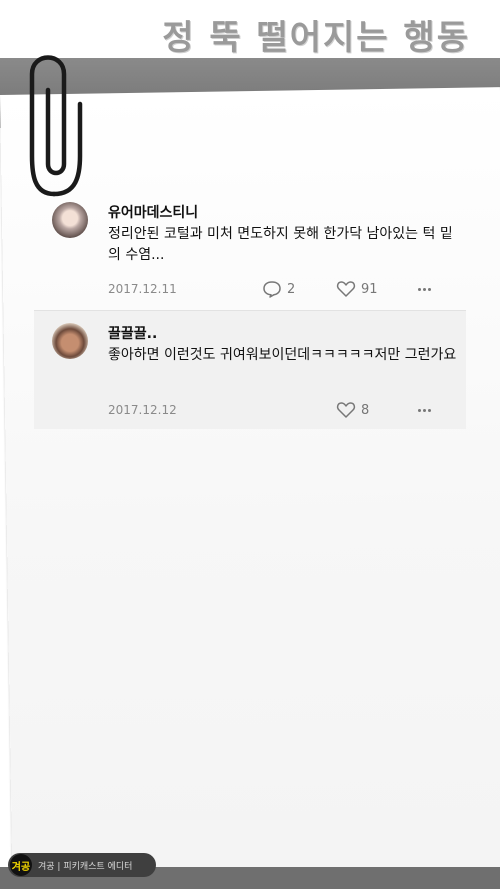 The height and width of the screenshot is (889, 500). I want to click on comment-date: 2017.12.11, so click(142, 289).